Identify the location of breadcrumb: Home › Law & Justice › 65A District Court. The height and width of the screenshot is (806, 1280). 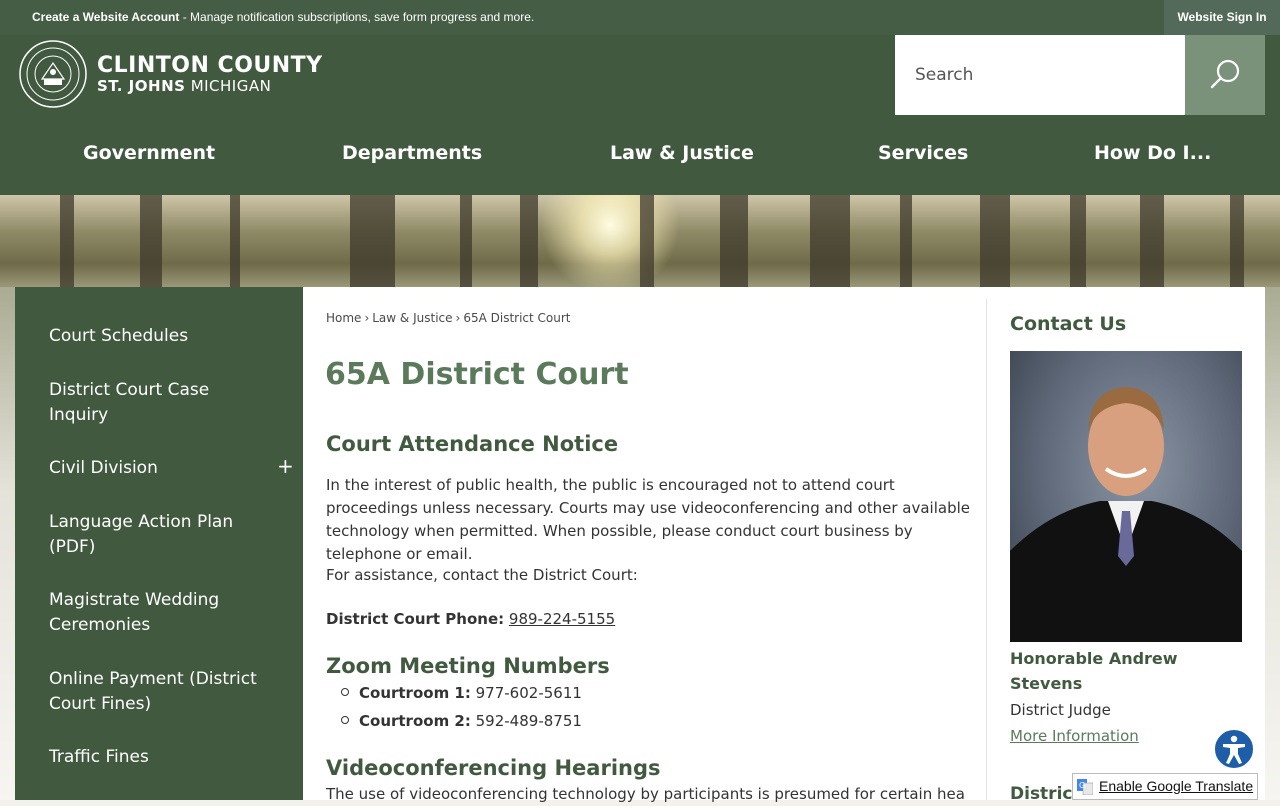
(448, 318).